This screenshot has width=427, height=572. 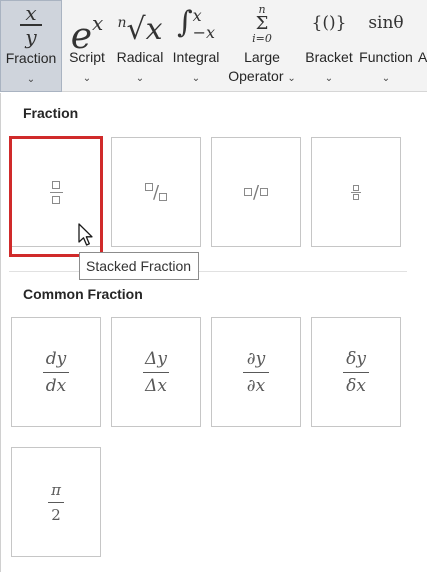 I want to click on bracket-button: {()} Bracket ⌄, so click(x=329, y=46).